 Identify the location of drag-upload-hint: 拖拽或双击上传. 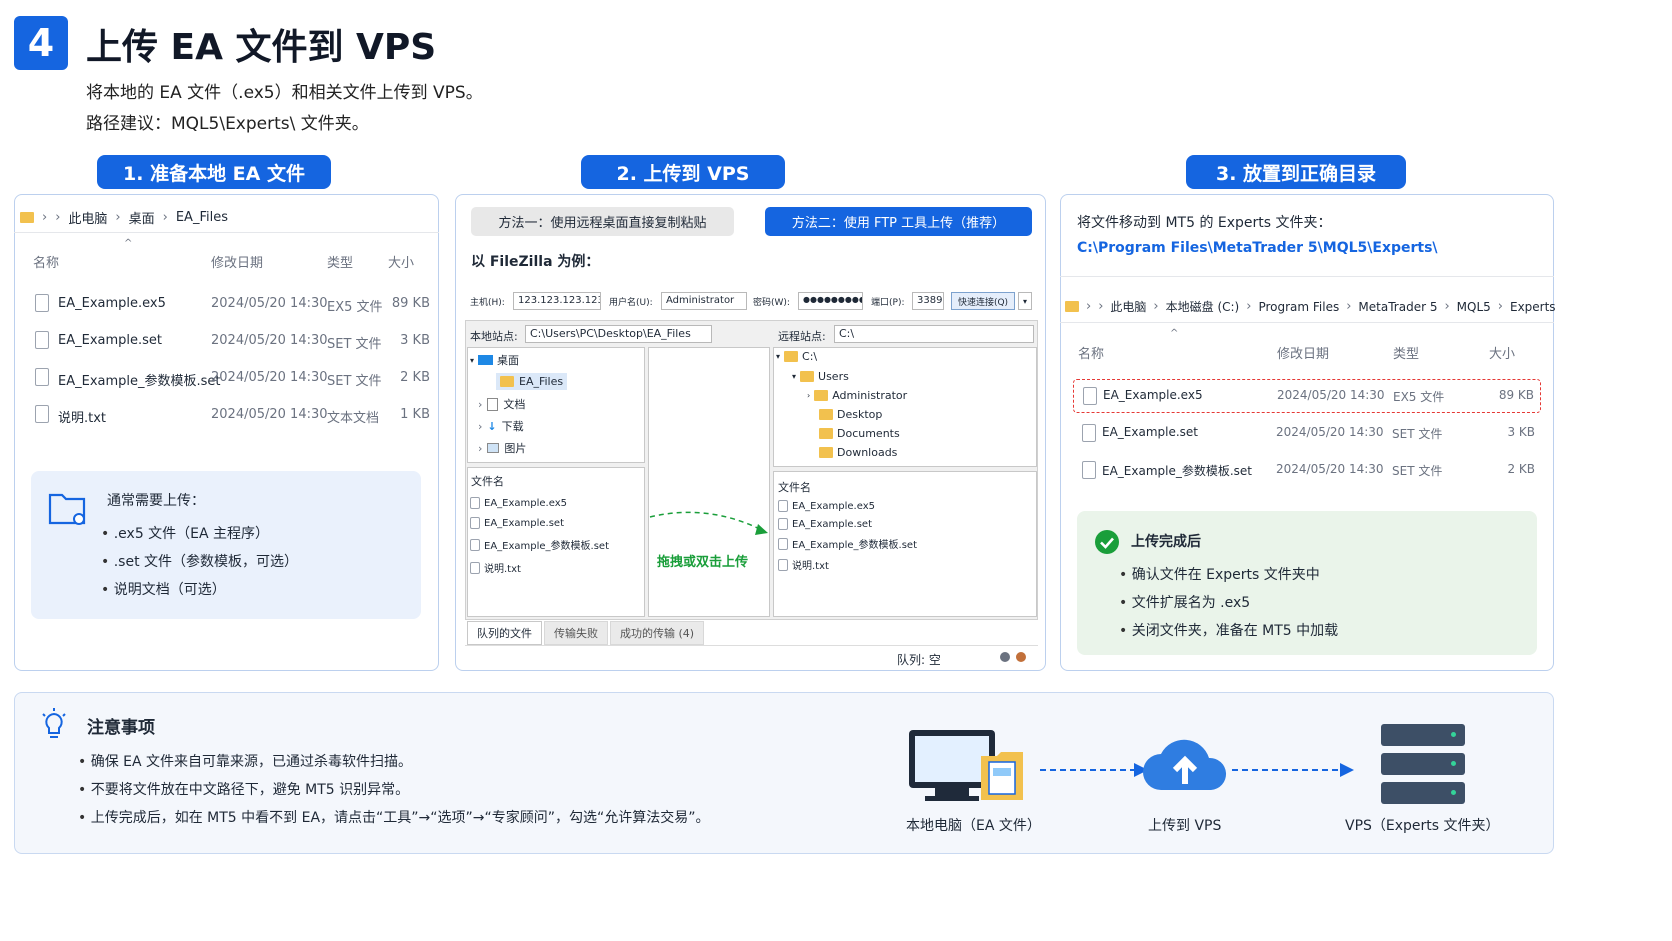
(703, 562).